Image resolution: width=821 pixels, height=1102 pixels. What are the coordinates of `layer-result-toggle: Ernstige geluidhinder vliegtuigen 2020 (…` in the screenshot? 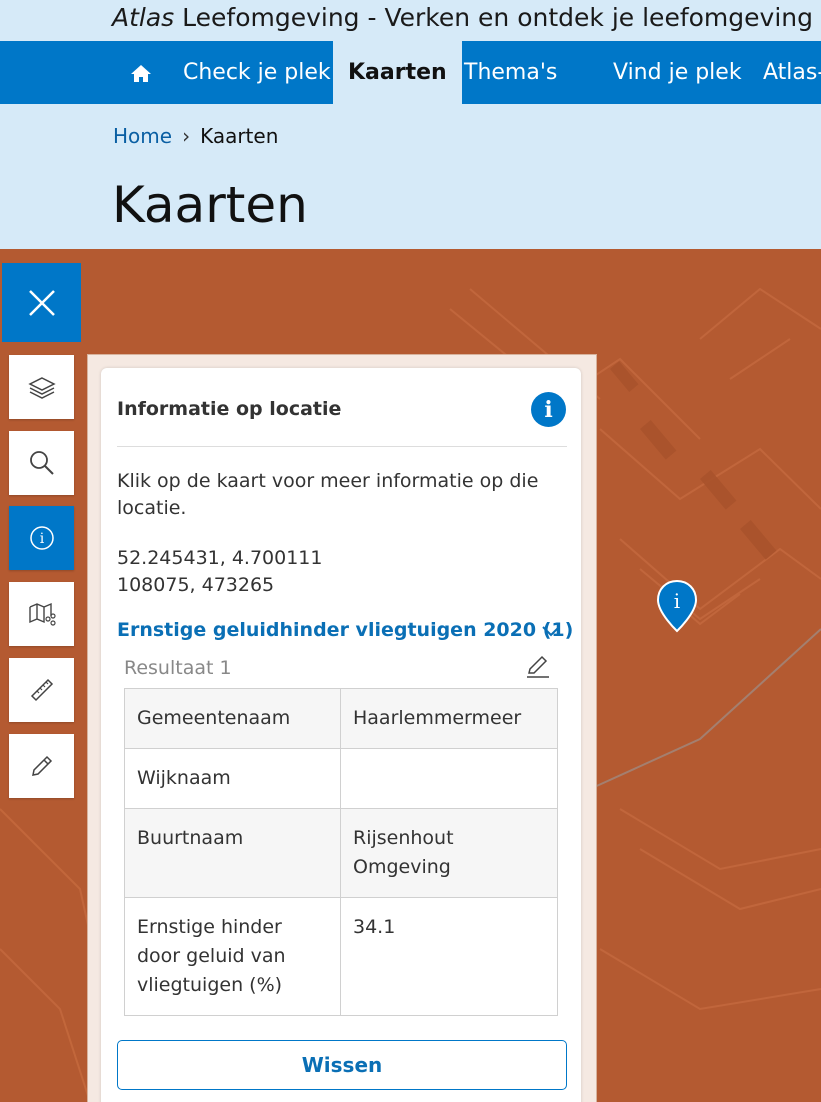 It's located at (345, 630).